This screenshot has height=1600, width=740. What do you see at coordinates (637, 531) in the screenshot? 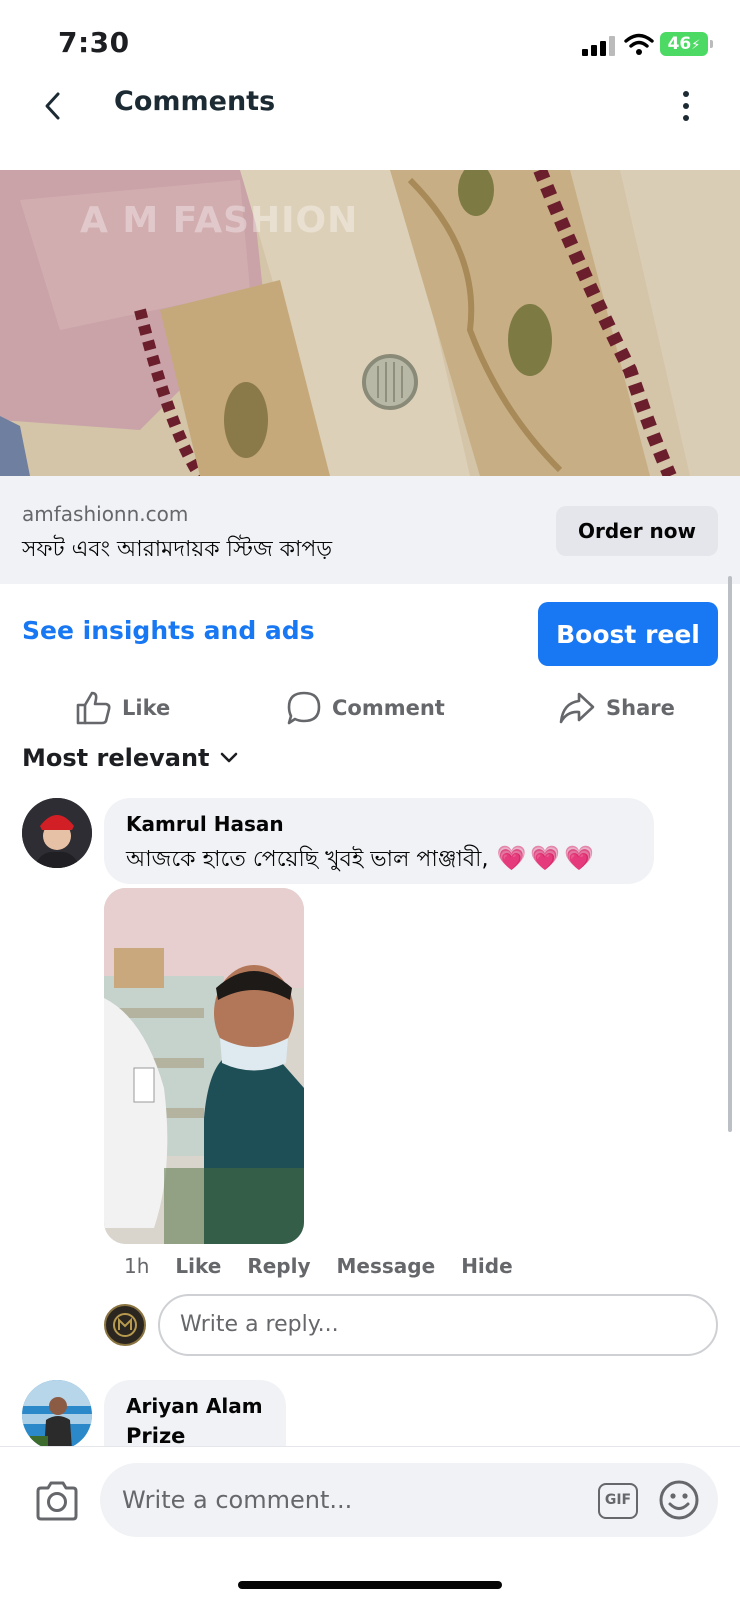
I see `order-now-button: Order now` at bounding box center [637, 531].